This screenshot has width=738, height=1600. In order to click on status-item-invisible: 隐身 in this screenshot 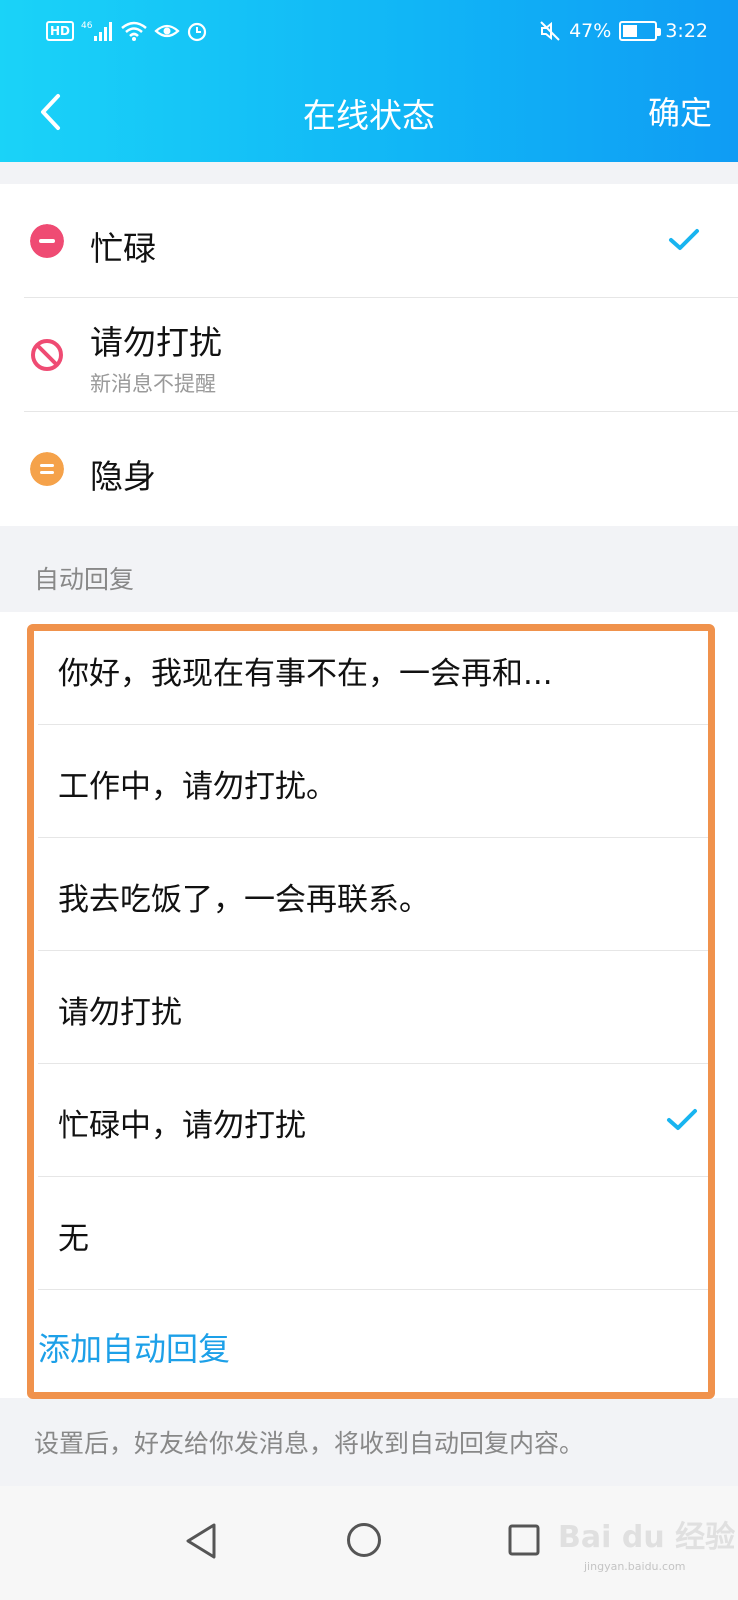, I will do `click(369, 469)`.